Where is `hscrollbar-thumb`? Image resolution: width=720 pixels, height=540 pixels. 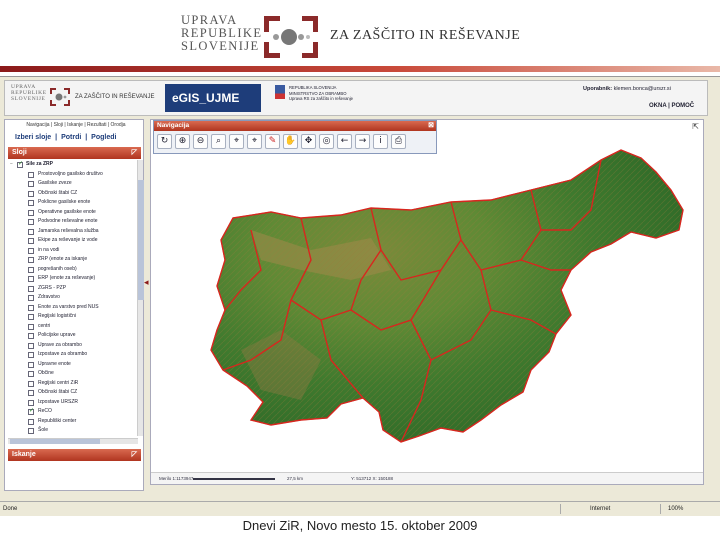 hscrollbar-thumb is located at coordinates (55, 441).